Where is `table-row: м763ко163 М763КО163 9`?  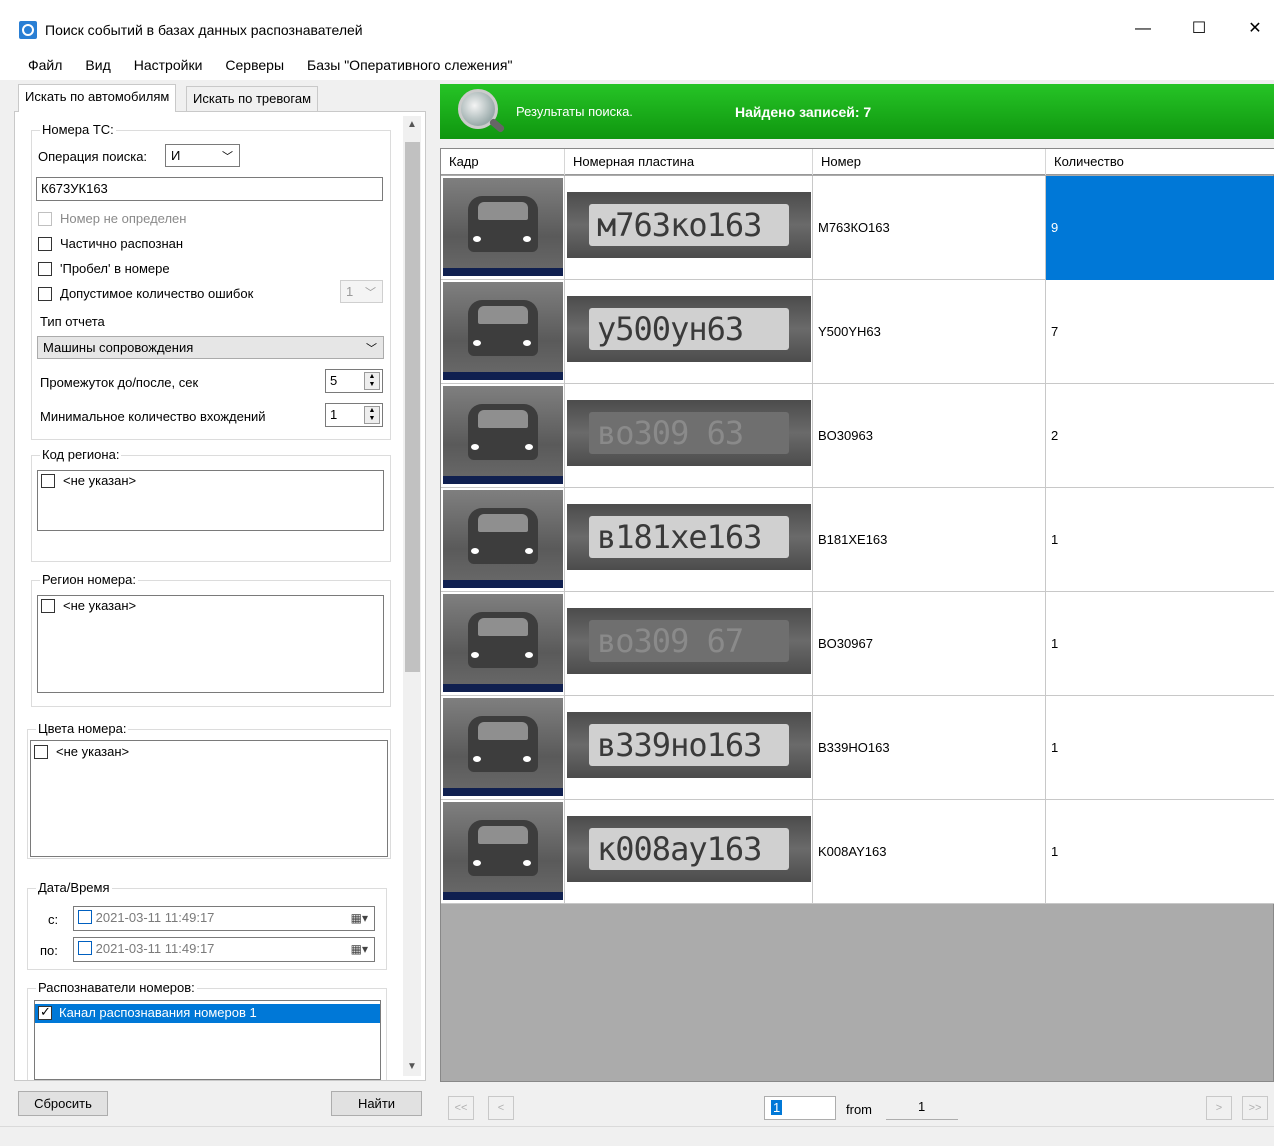
table-row: м763ко163 М763КО163 9 is located at coordinates (857, 228).